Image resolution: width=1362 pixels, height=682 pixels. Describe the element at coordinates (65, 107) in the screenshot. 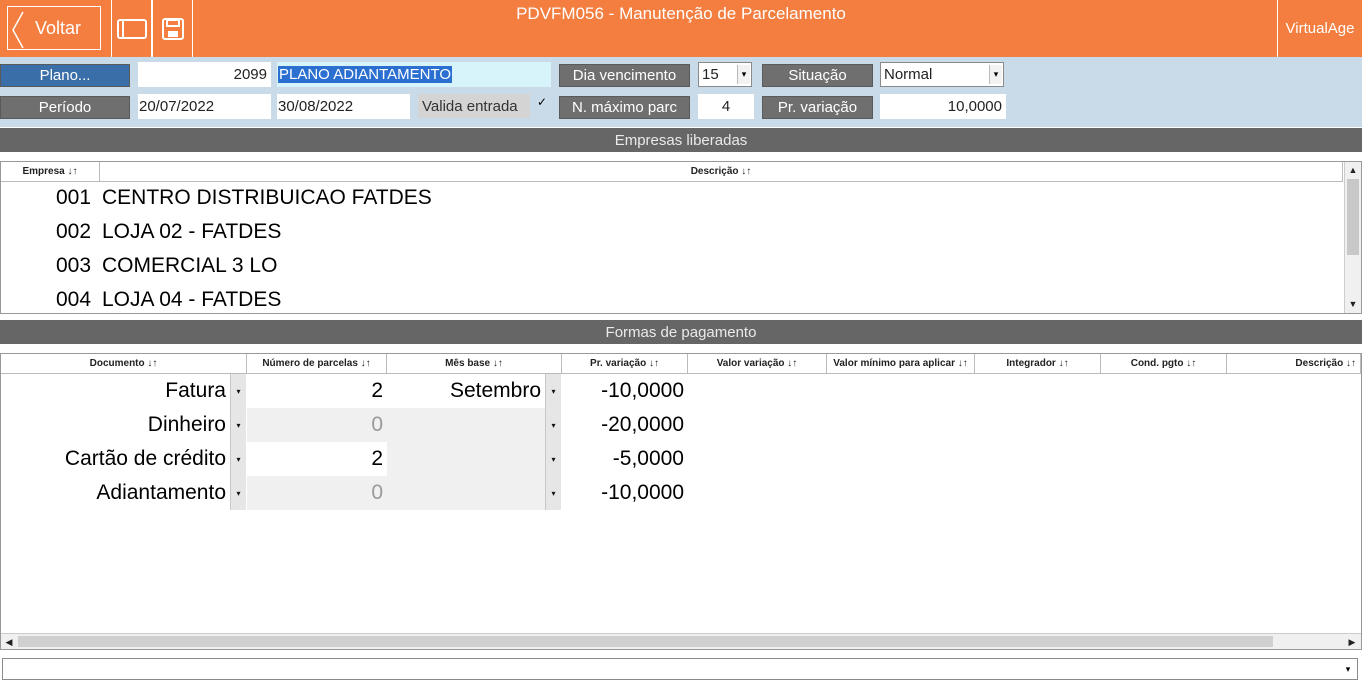

I see `periodo-label: Período` at that location.